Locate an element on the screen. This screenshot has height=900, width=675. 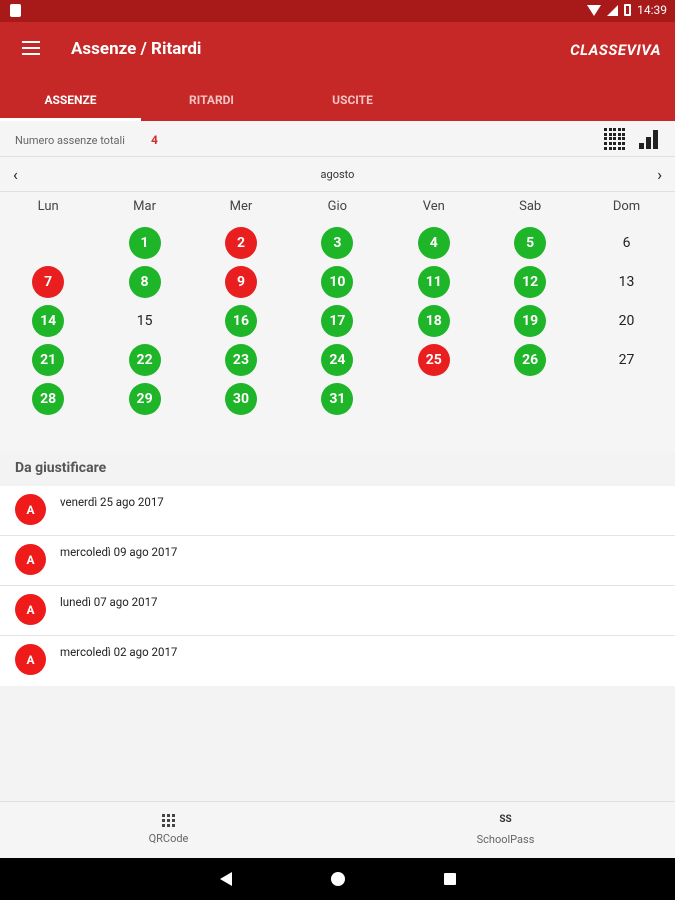
calendar-day-present: 24 is located at coordinates (337, 359).